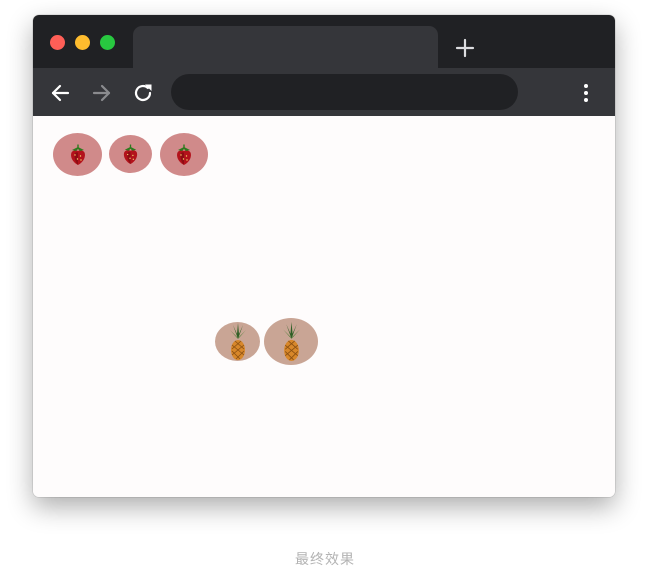  Describe the element at coordinates (107, 42) in the screenshot. I see `maximize-window-button` at that location.